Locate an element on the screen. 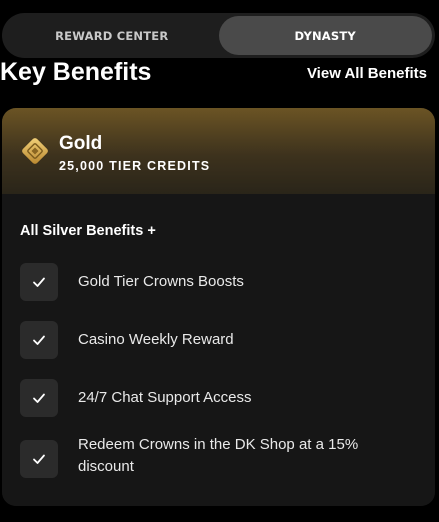  benefit-label: 24/7 Chat Support Access is located at coordinates (165, 397).